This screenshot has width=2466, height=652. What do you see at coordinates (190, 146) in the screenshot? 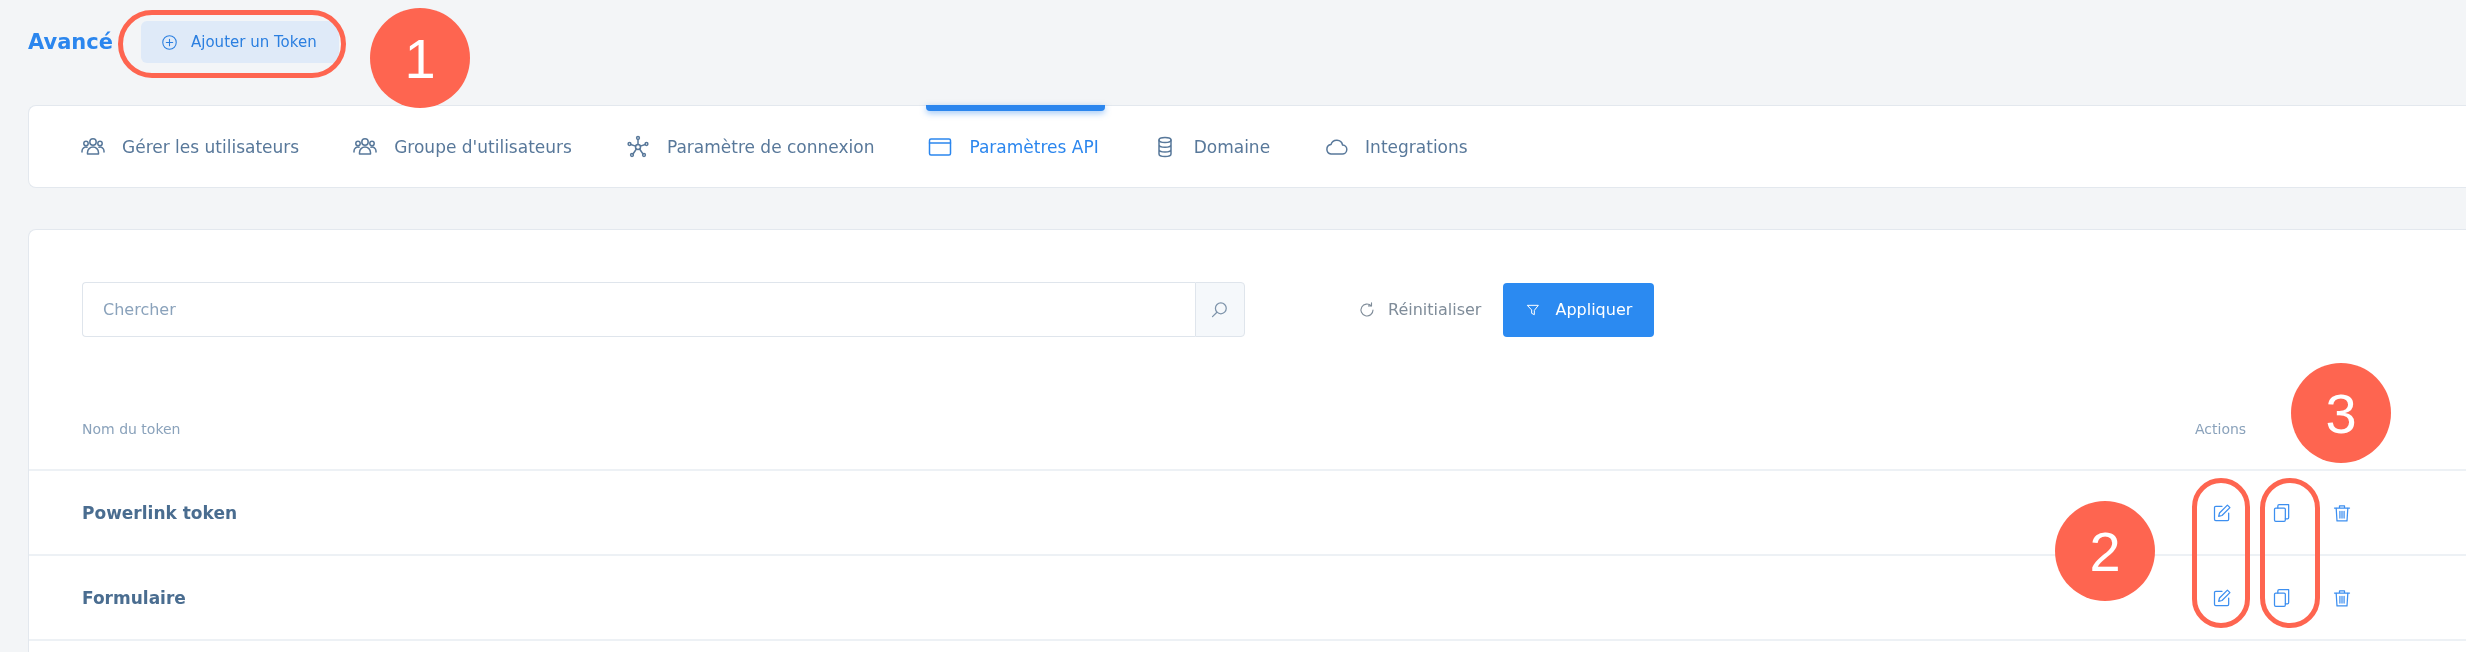
I see `tab: Gérer les utilisateurs` at bounding box center [190, 146].